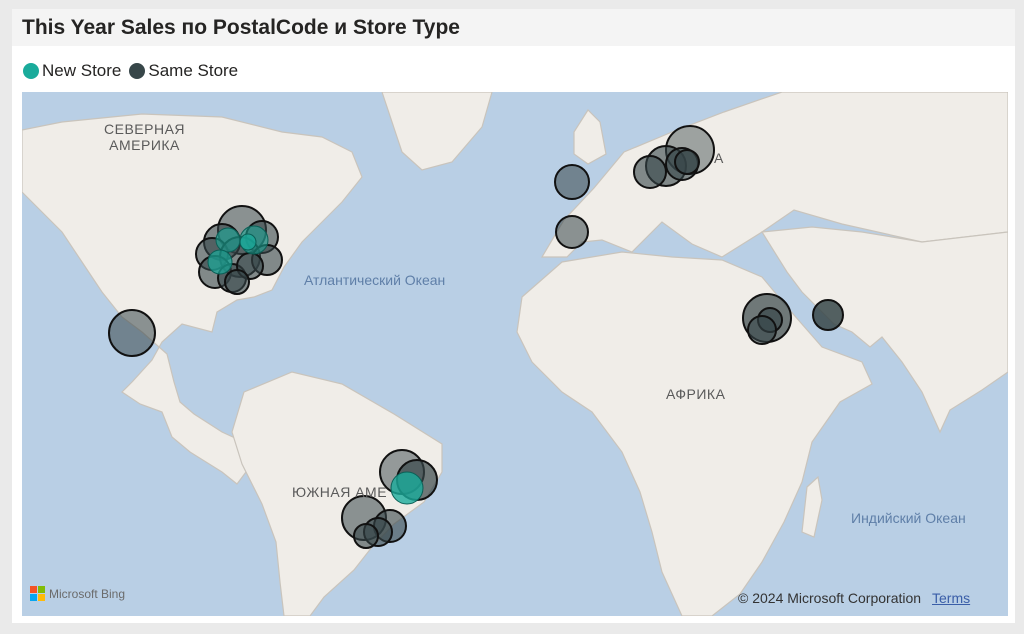 This screenshot has height=634, width=1024. I want to click on region-label-north-america: СЕВЕРНАЯ АМЕРИКА, so click(144, 137).